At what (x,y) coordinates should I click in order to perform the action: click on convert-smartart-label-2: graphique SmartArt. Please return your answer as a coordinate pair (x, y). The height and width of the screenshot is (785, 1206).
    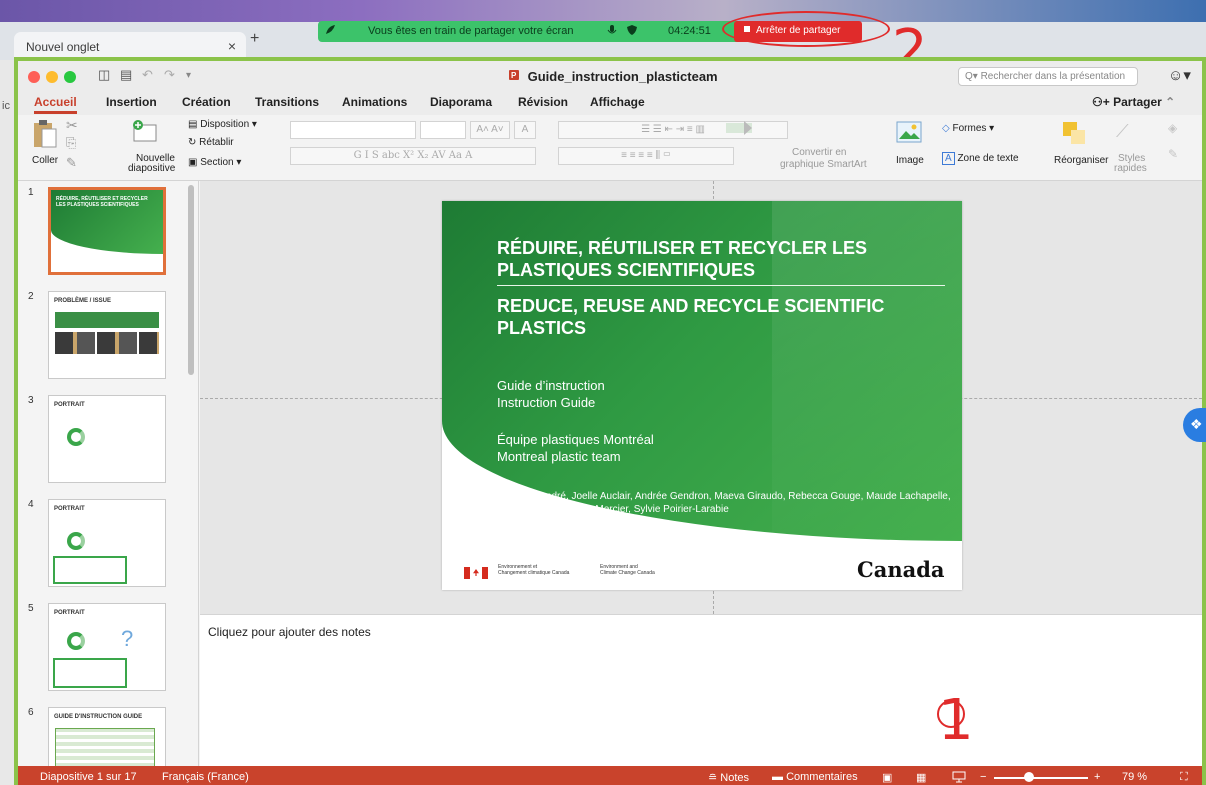
    Looking at the image, I should click on (823, 164).